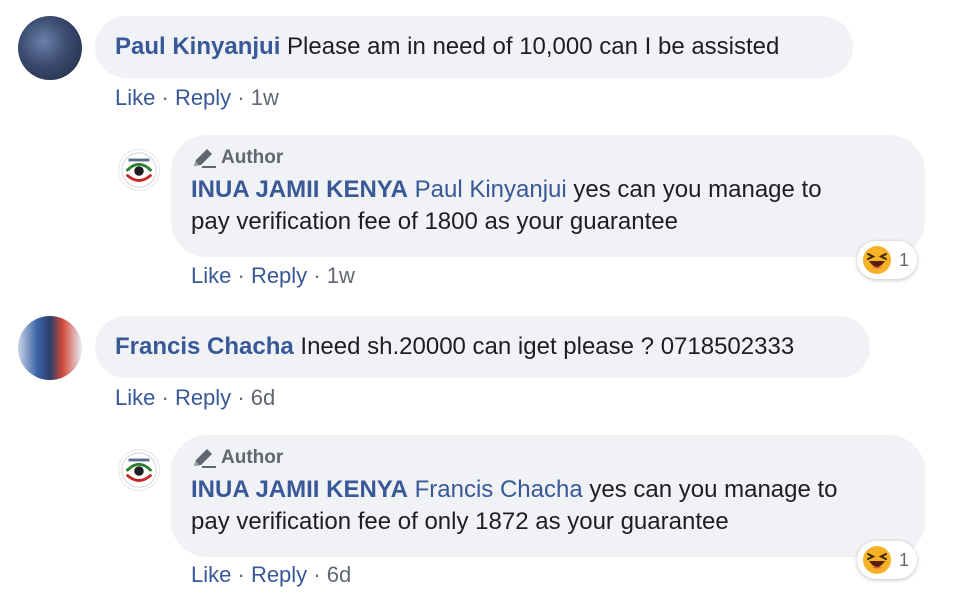  I want to click on reply-actions: Like · Reply · 6d, so click(271, 575).